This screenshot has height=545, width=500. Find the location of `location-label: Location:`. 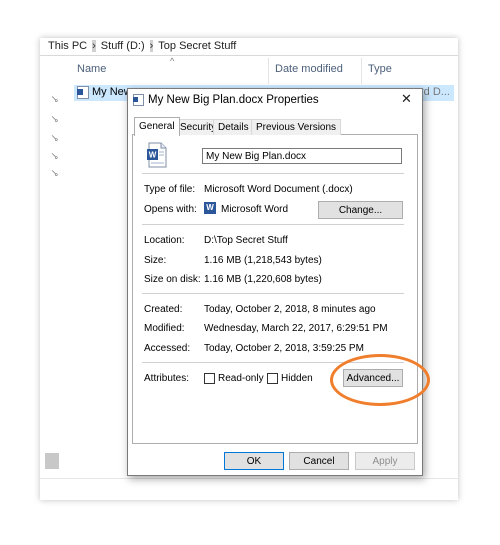

location-label: Location: is located at coordinates (164, 240).